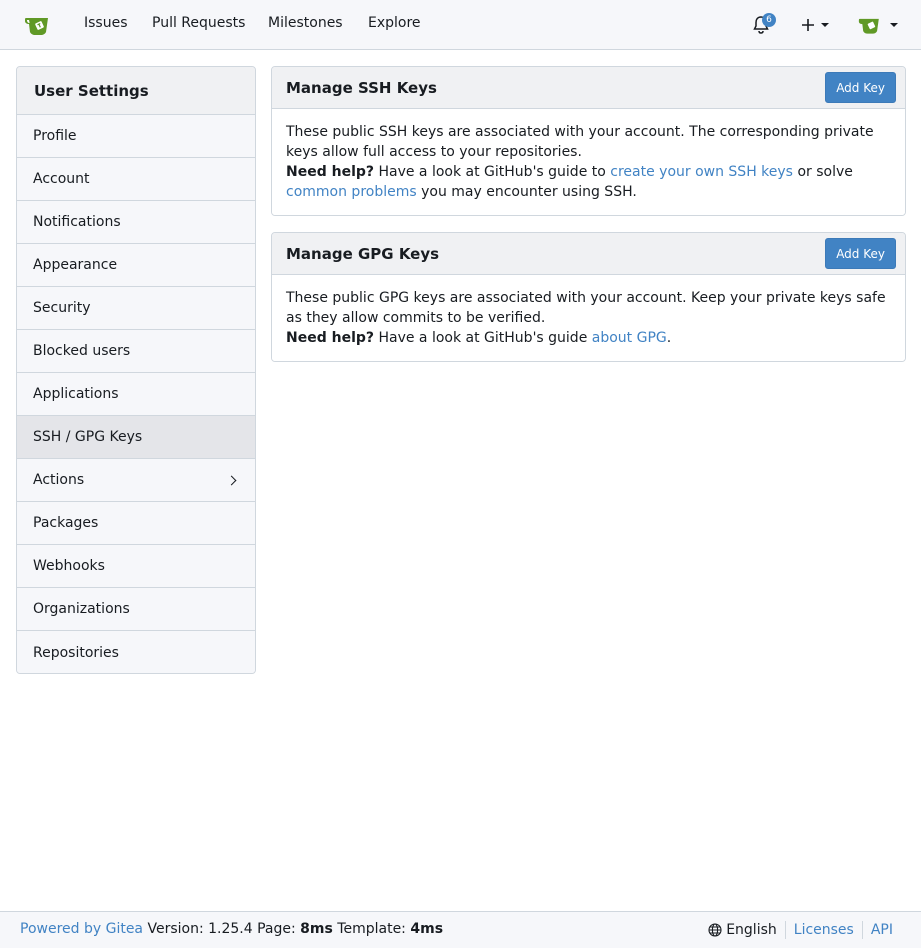 The width and height of the screenshot is (921, 948). I want to click on template-time-label: Template:, so click(371, 929).